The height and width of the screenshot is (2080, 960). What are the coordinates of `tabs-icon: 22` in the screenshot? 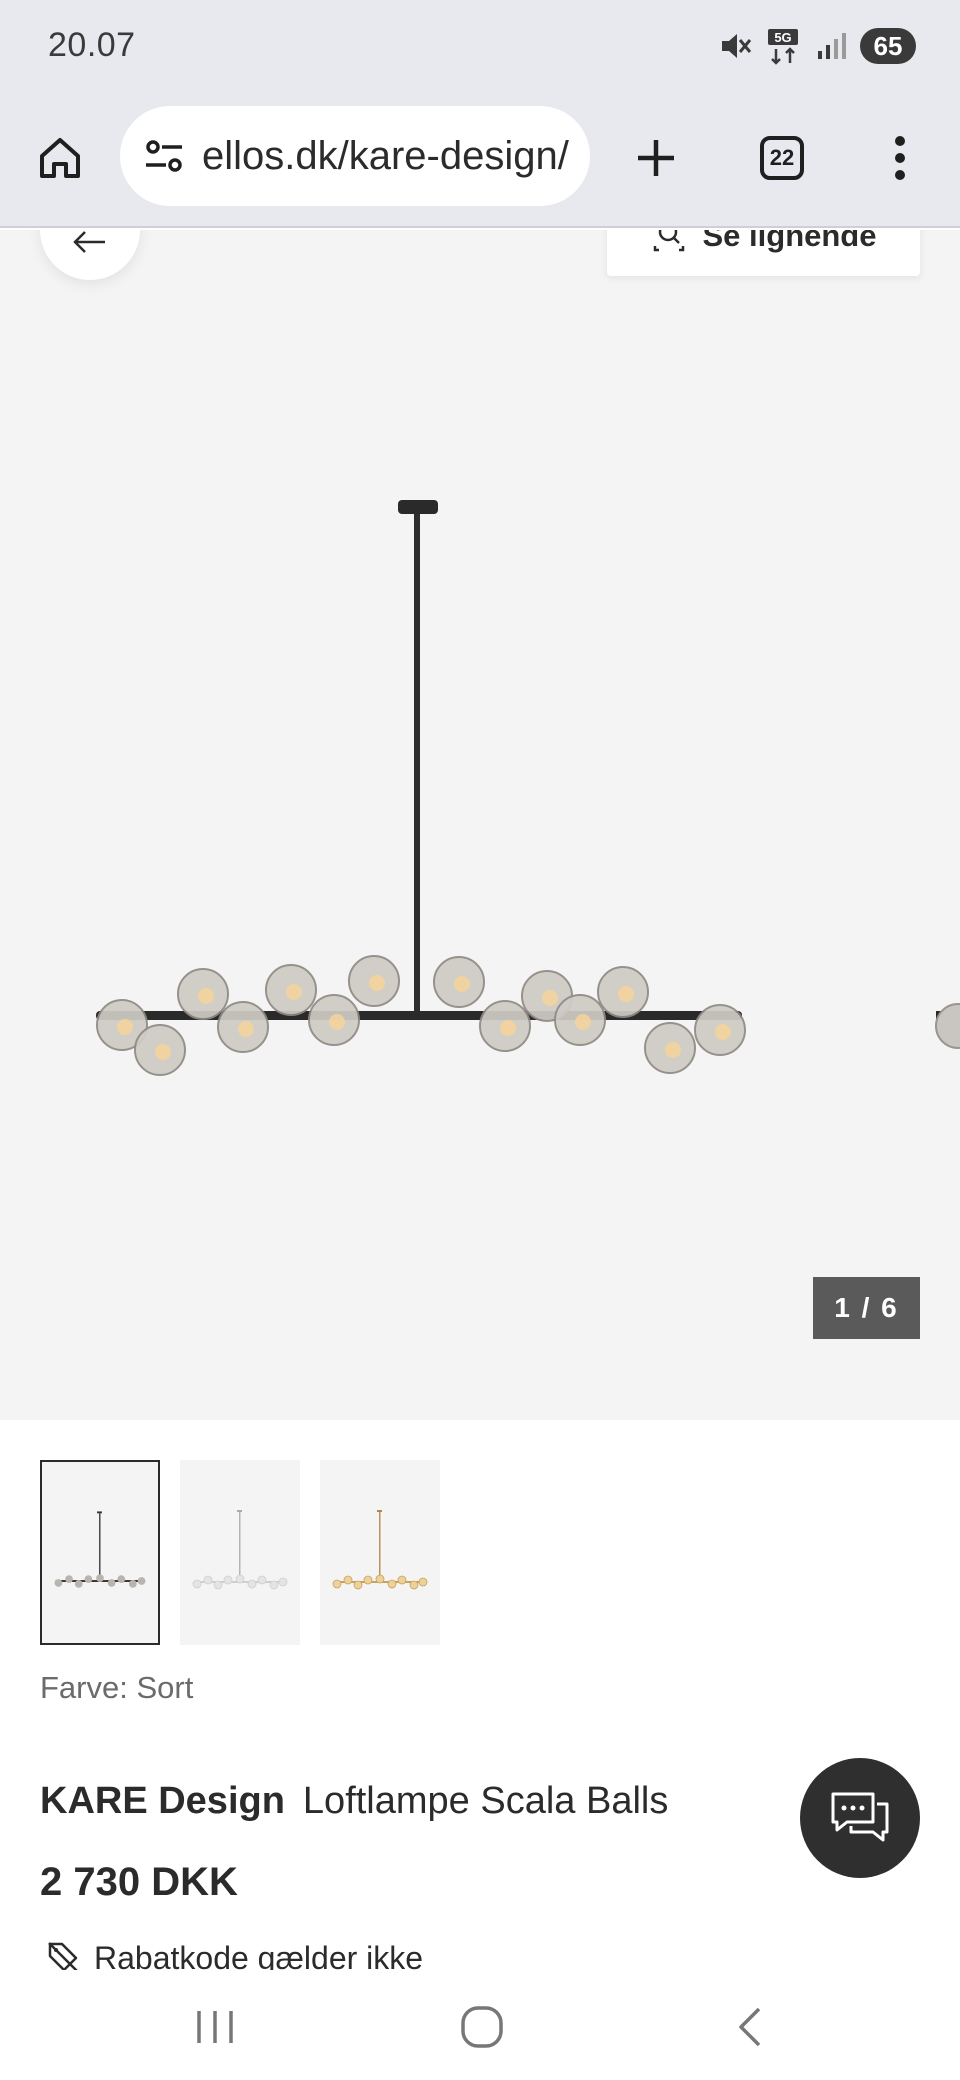 It's located at (782, 158).